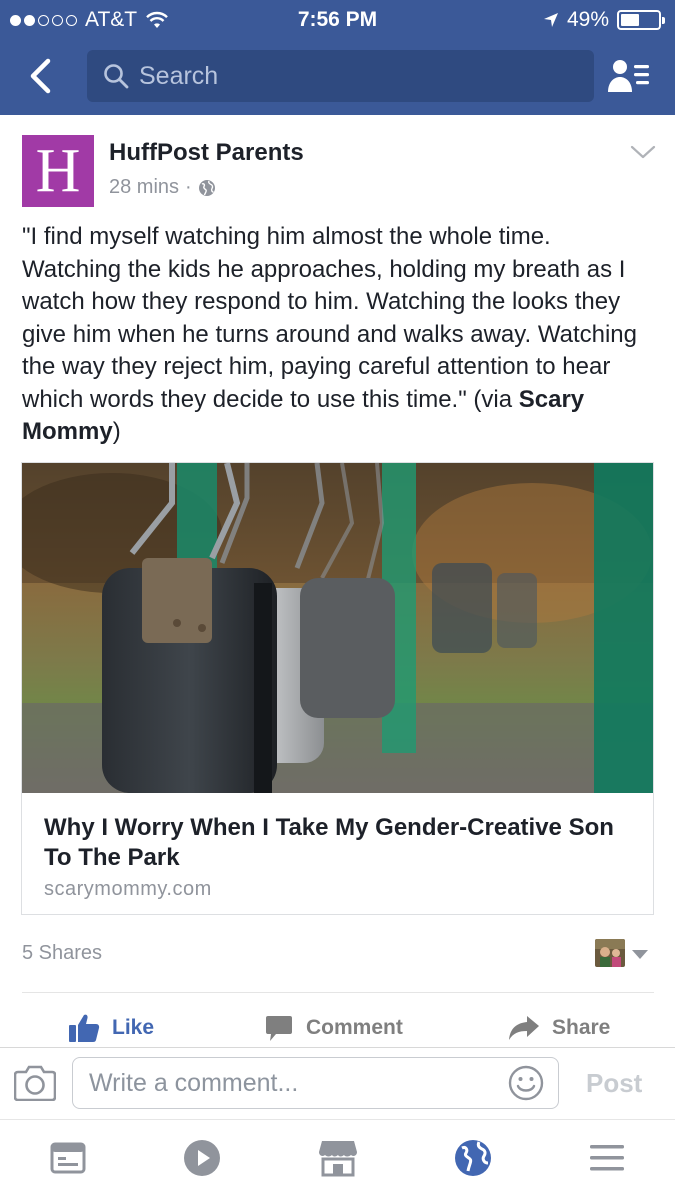  What do you see at coordinates (630, 20) in the screenshot?
I see `battery-level` at bounding box center [630, 20].